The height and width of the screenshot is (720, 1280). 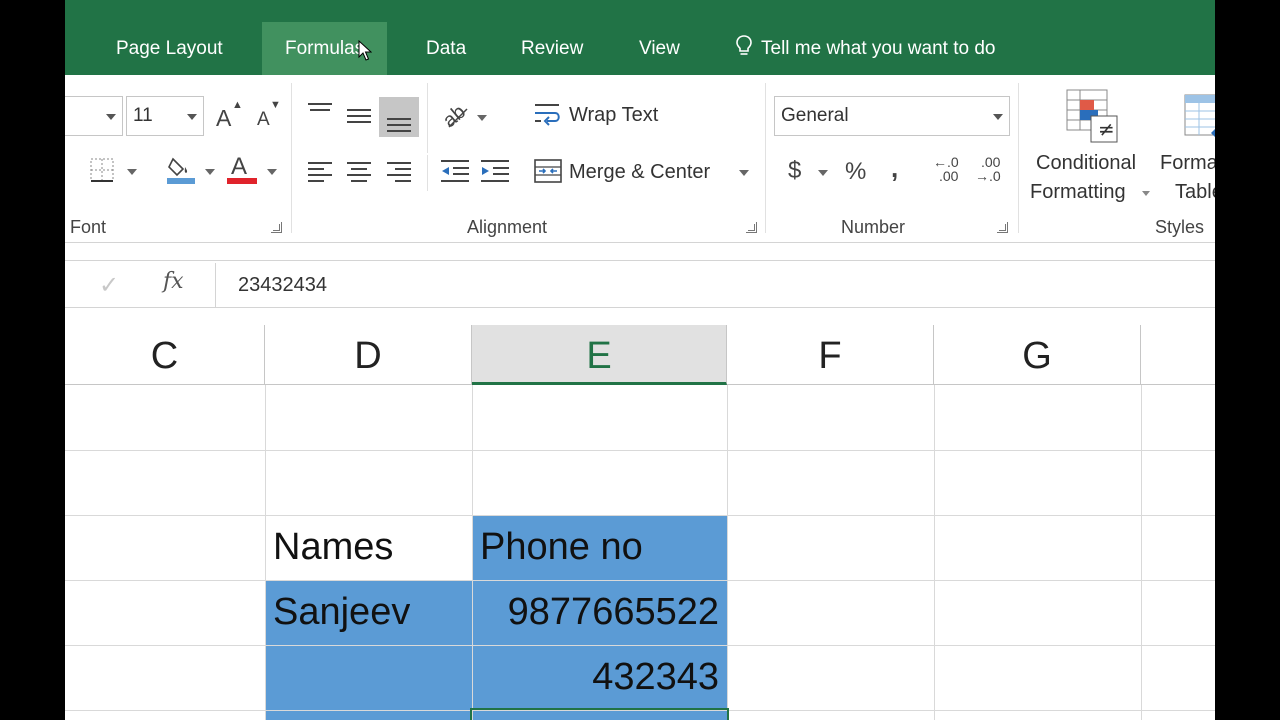 What do you see at coordinates (815, 115) in the screenshot?
I see `number-format-value: General` at bounding box center [815, 115].